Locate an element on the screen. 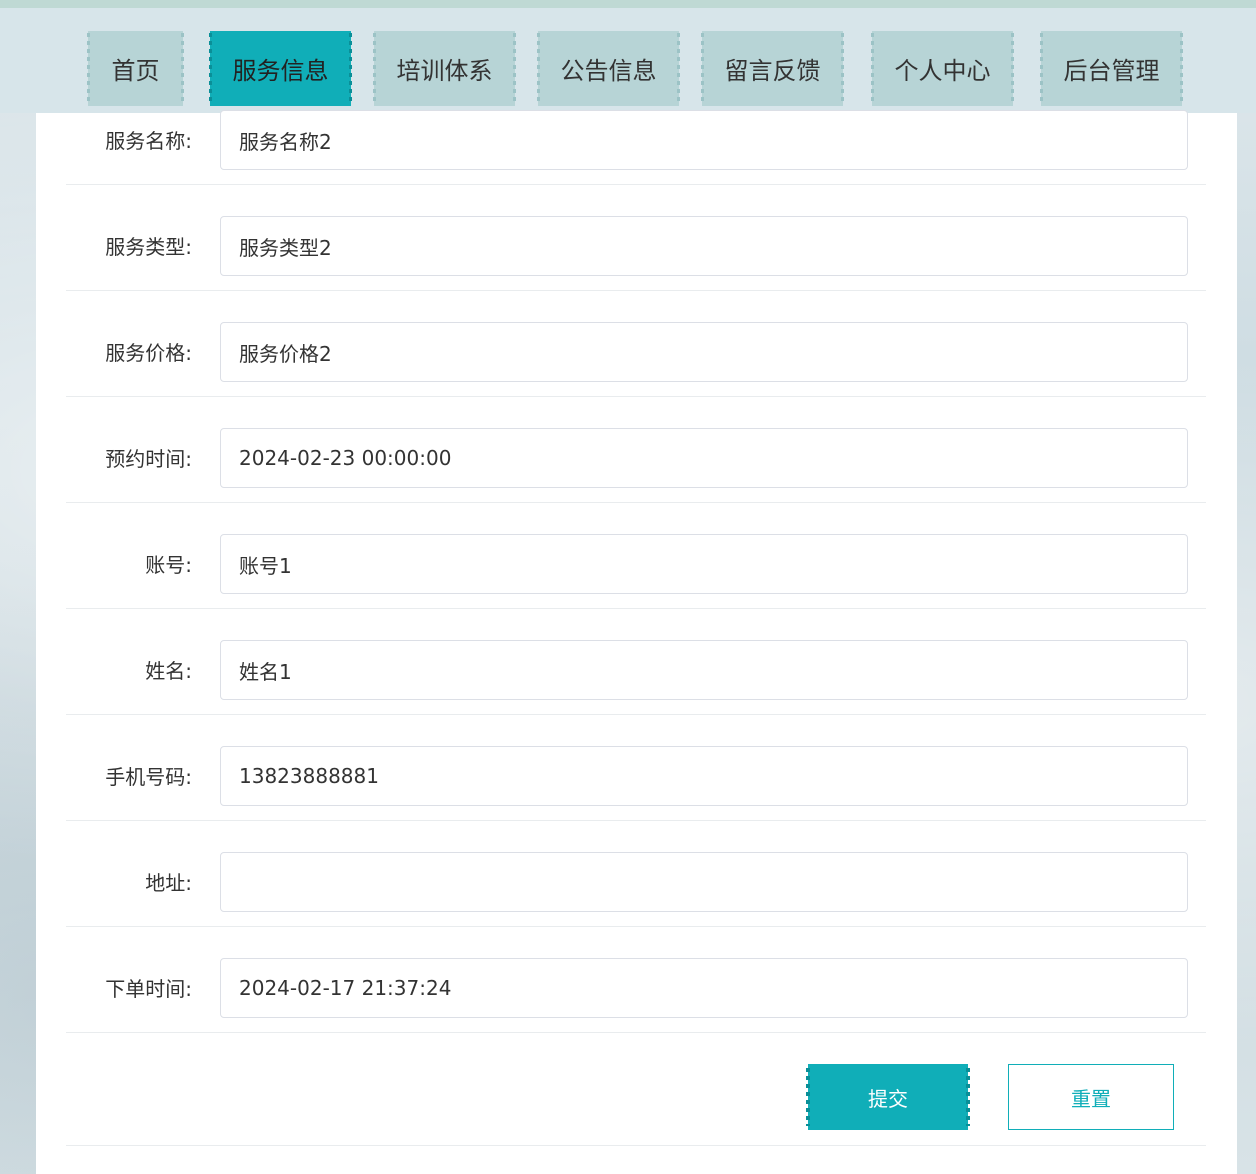 The image size is (1256, 1174). service-name-input: 服务名称2 is located at coordinates (704, 140).